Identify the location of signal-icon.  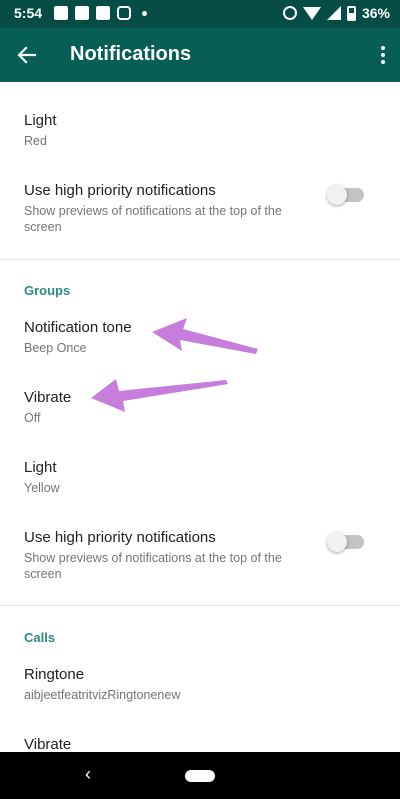
(333, 13).